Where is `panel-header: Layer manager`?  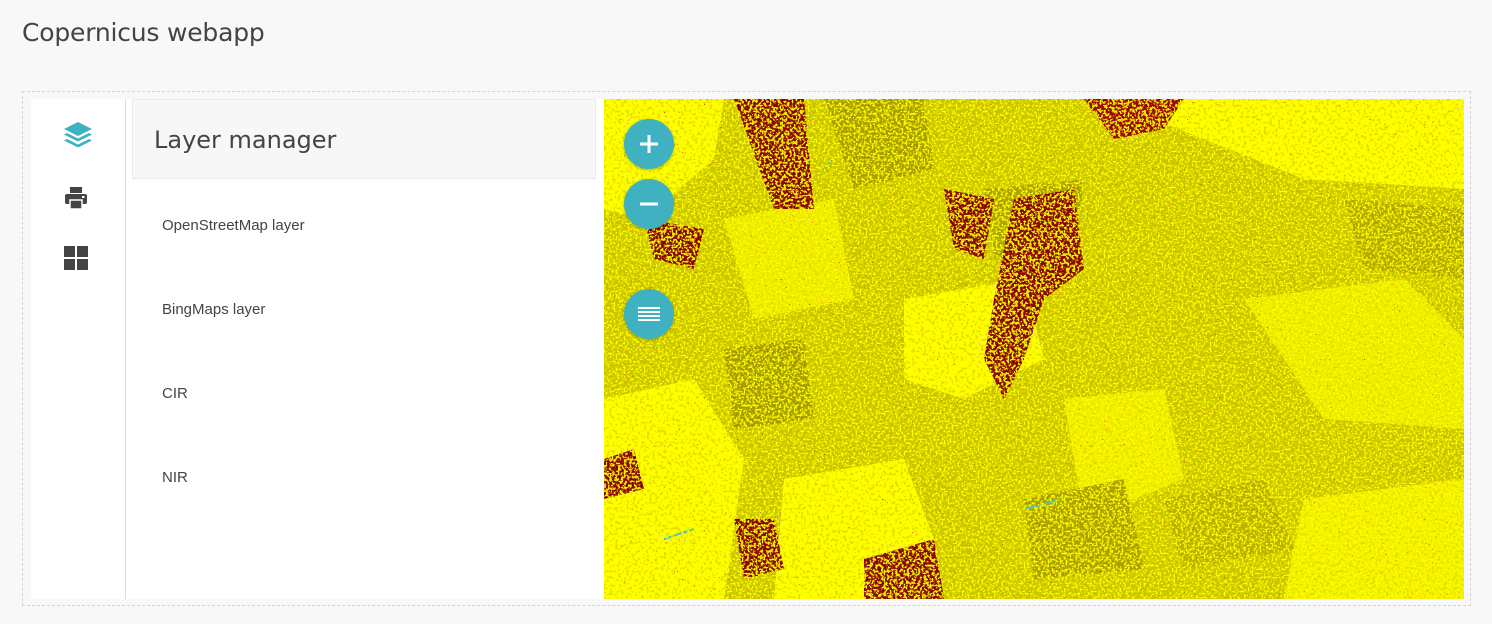
panel-header: Layer manager is located at coordinates (364, 139).